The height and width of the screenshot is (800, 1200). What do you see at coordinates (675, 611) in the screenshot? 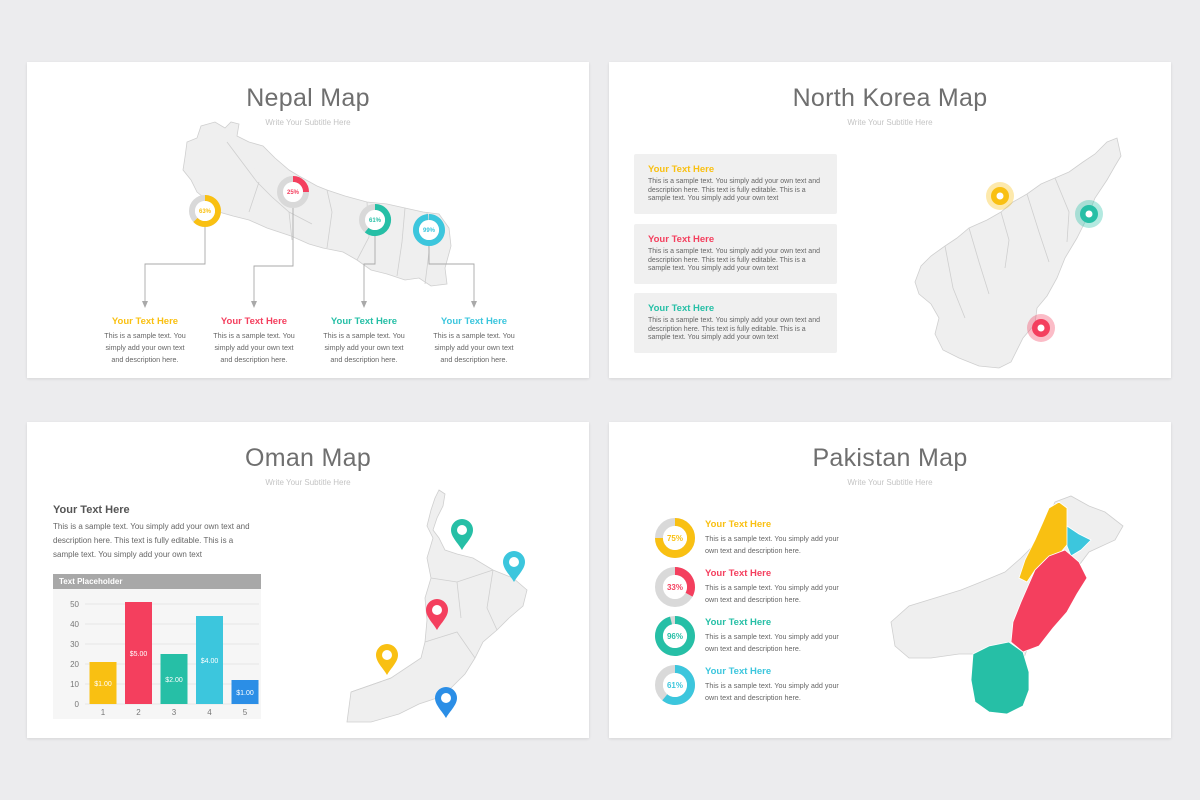
I see `pakistan-donuts: 75% 33% 96% 61%` at bounding box center [675, 611].